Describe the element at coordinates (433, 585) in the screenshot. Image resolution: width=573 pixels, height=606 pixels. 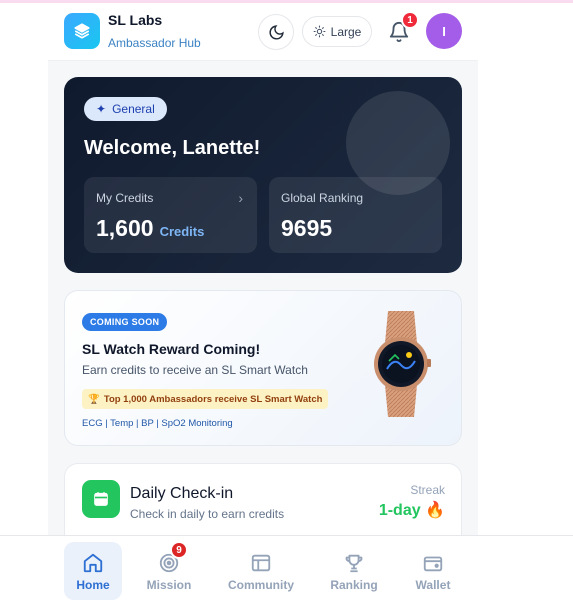
I see `nav-label-wallet: Wallet` at that location.